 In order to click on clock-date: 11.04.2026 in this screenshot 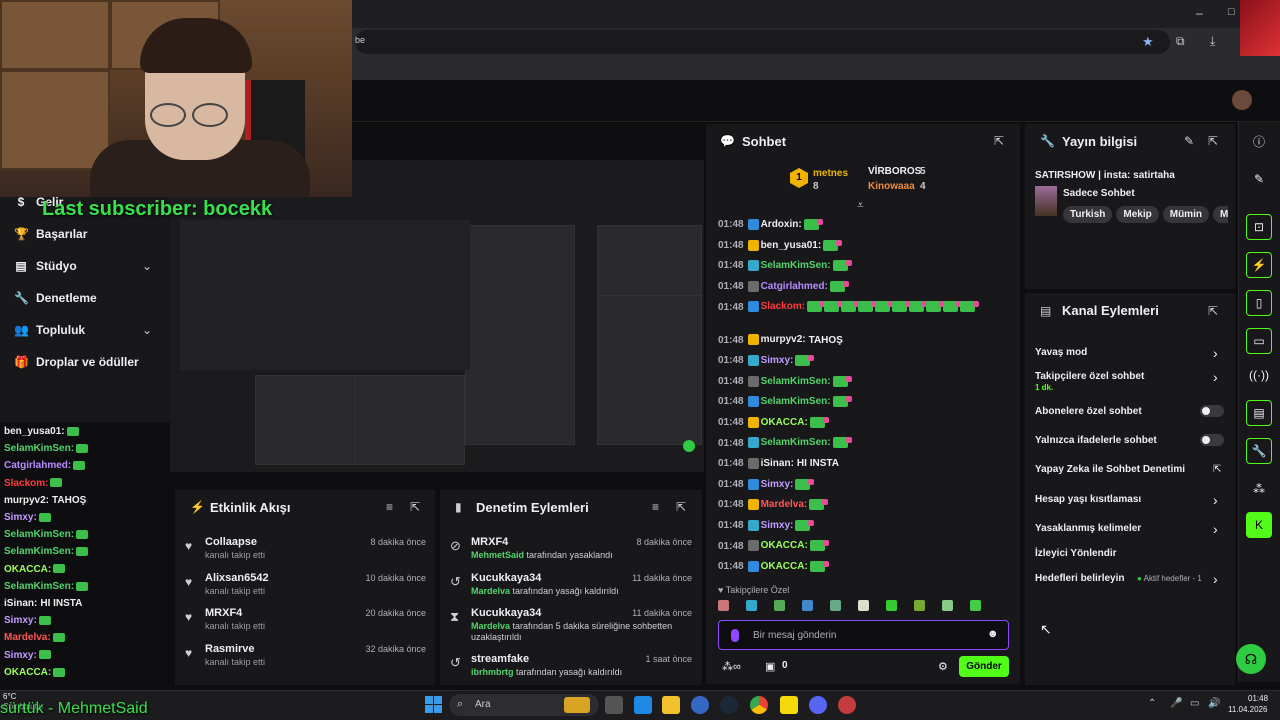, I will do `click(1247, 709)`.